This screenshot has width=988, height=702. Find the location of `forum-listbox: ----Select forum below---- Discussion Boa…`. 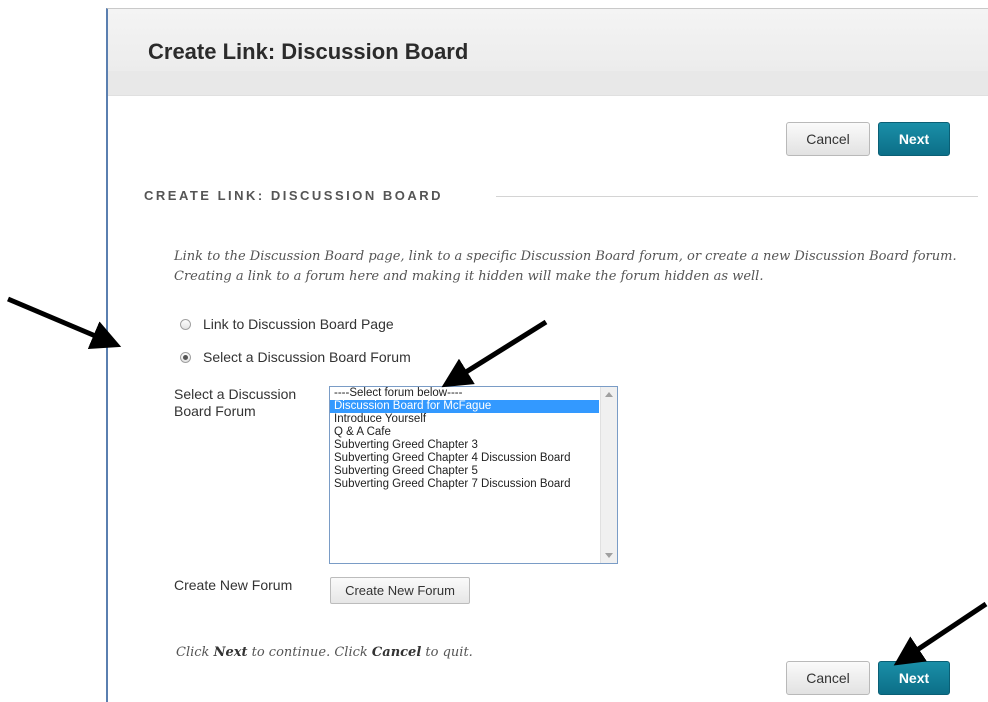

forum-listbox: ----Select forum below---- Discussion Boa… is located at coordinates (473, 475).